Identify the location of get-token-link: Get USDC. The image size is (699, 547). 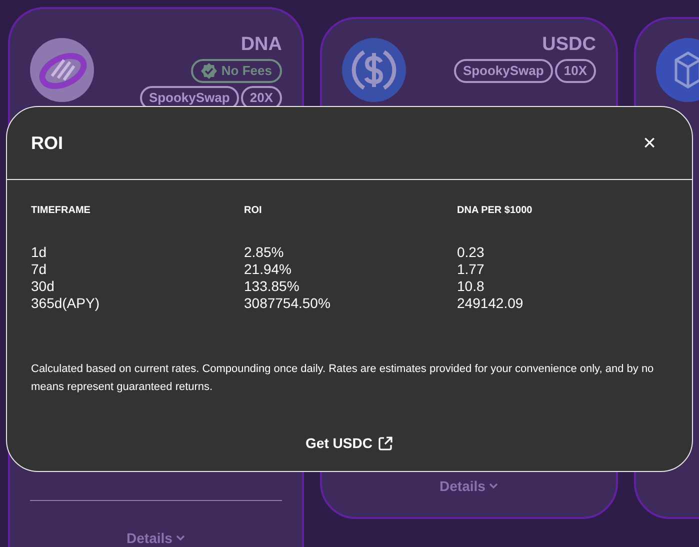
(350, 443).